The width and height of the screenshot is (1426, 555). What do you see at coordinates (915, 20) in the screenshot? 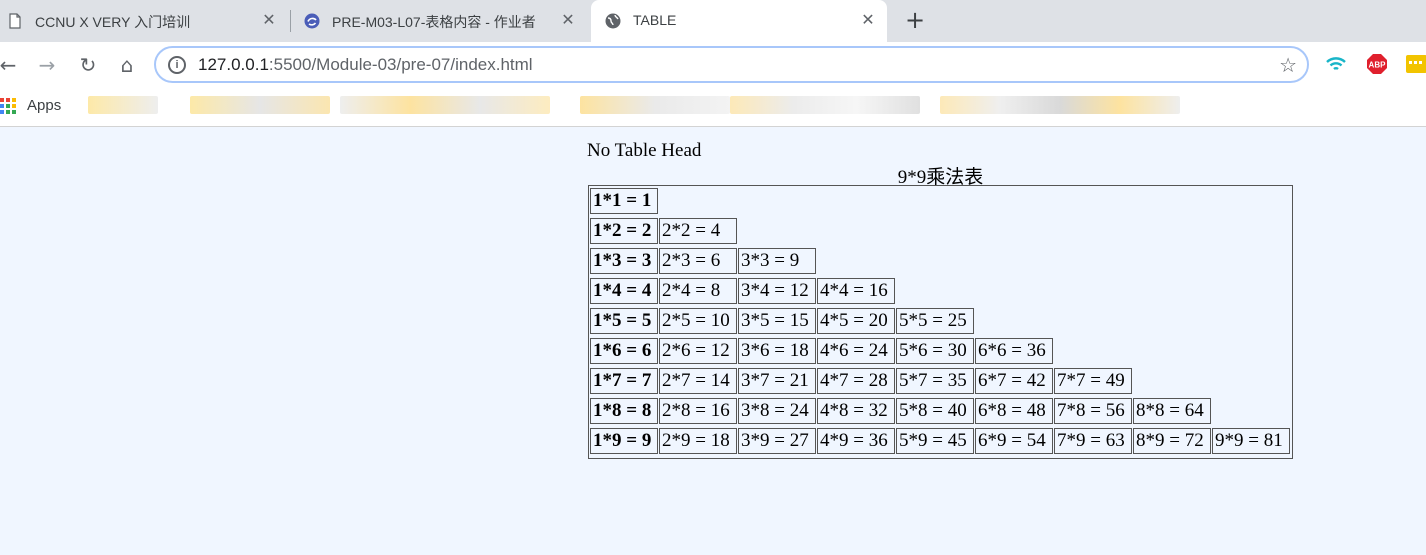
I see `new-tab-button: +` at bounding box center [915, 20].